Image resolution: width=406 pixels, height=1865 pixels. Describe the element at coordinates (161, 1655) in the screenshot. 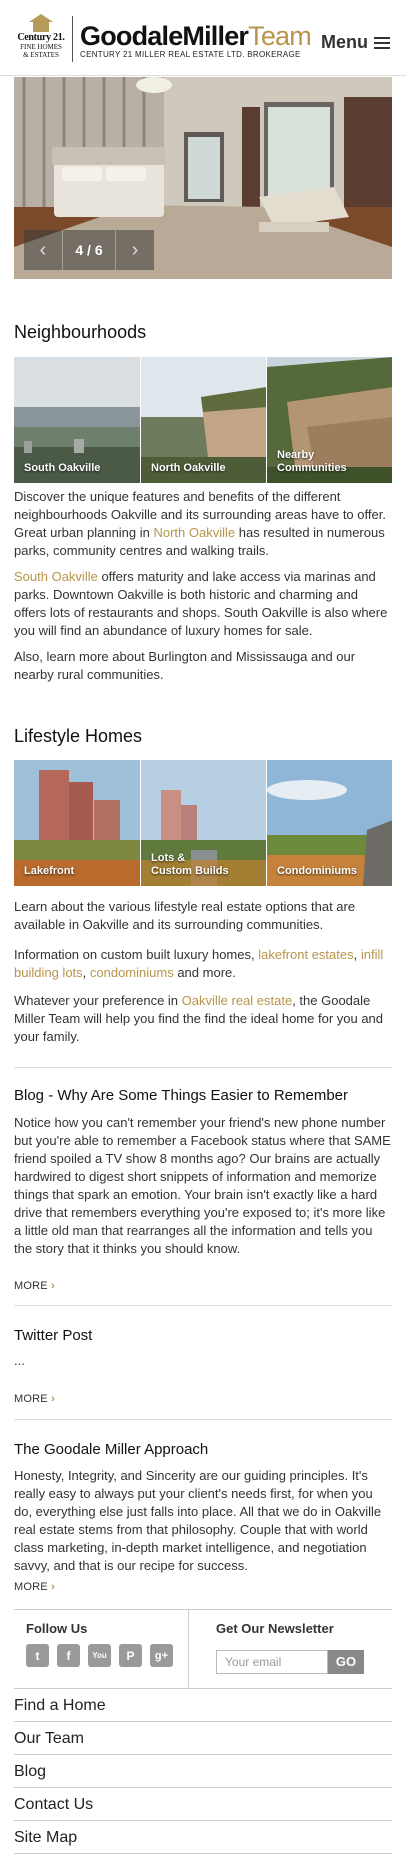

I see `google-plus-icon: g+` at that location.